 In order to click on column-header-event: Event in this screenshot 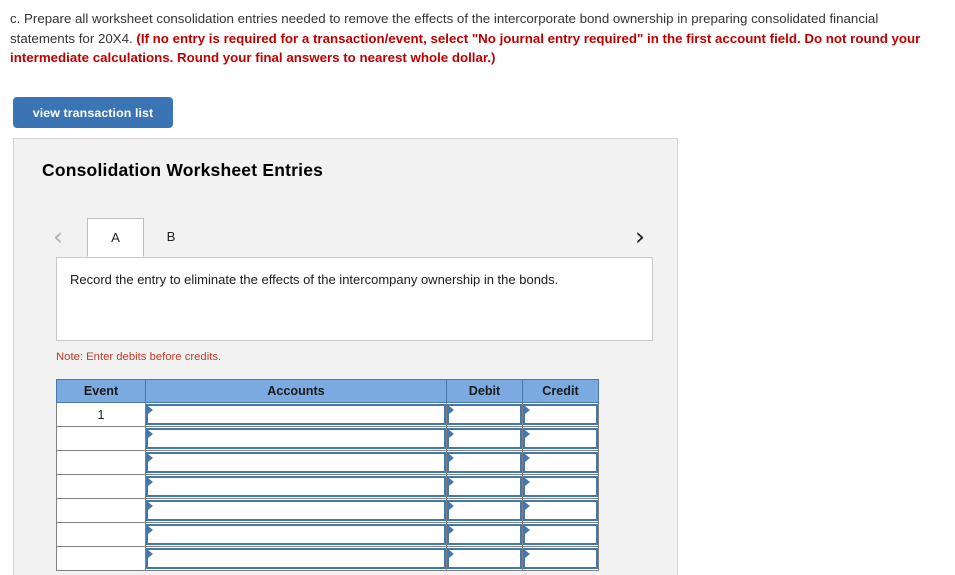, I will do `click(101, 391)`.